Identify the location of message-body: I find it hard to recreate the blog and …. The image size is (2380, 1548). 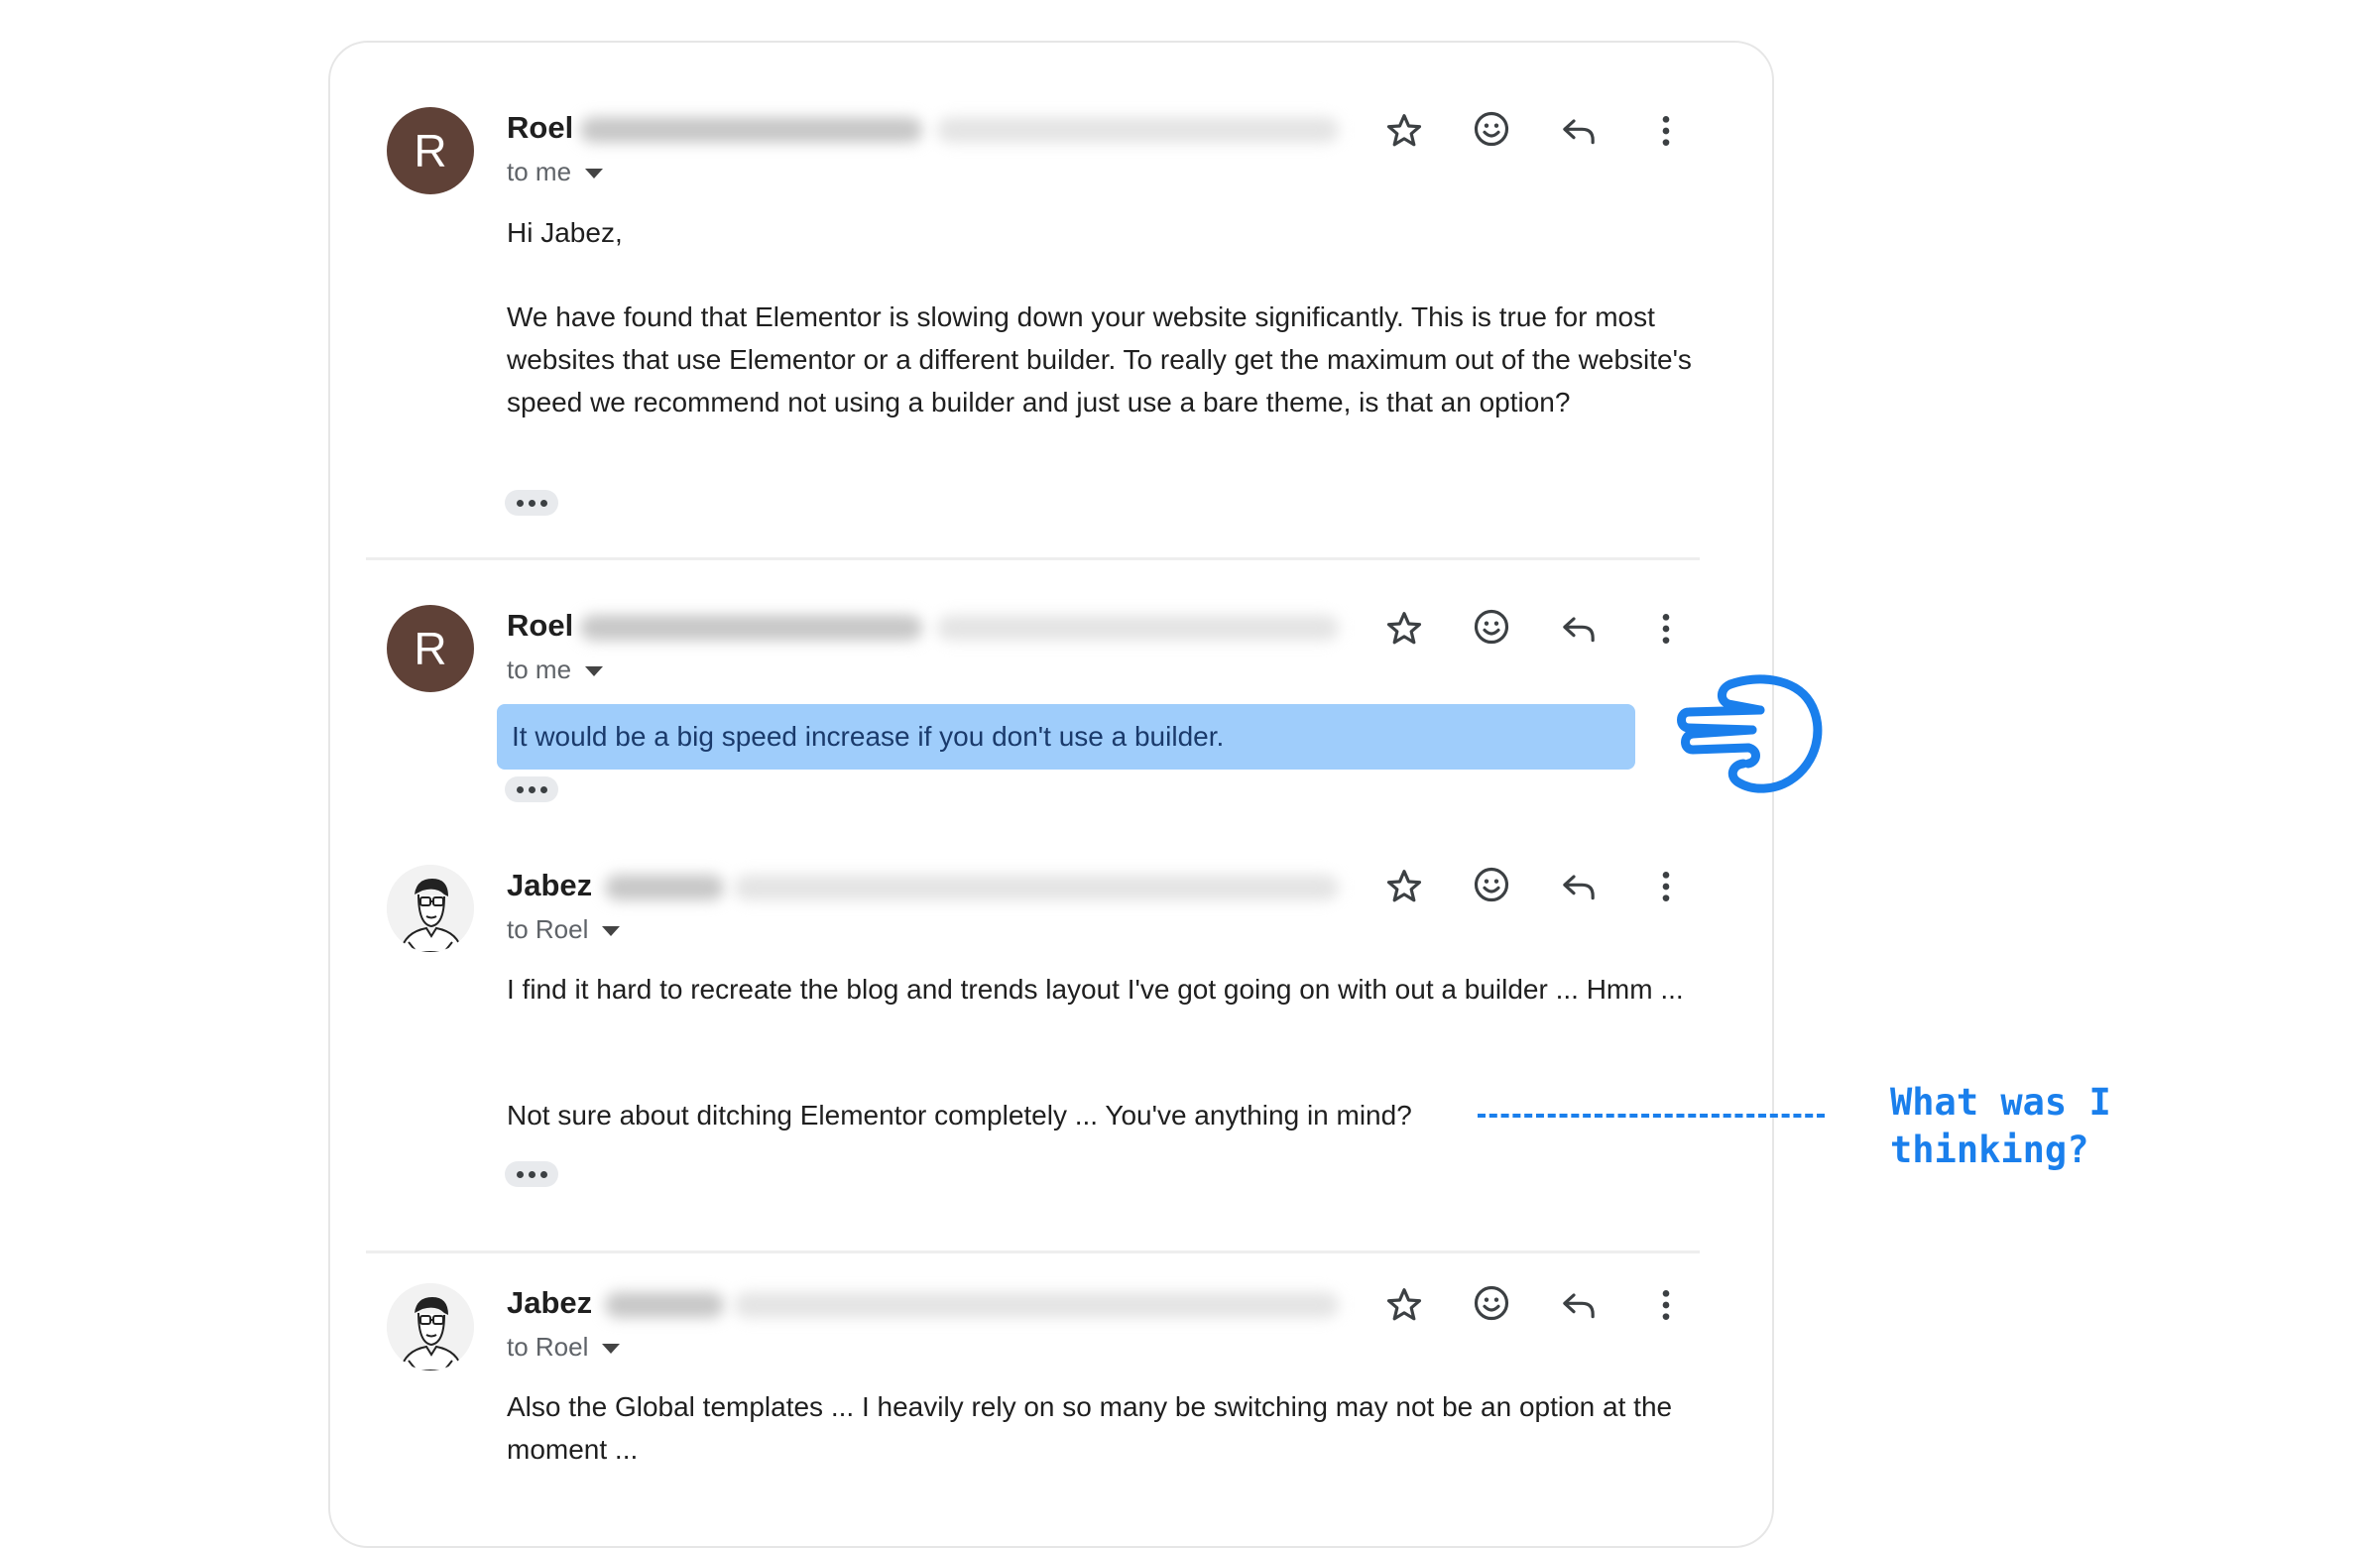
(1095, 990).